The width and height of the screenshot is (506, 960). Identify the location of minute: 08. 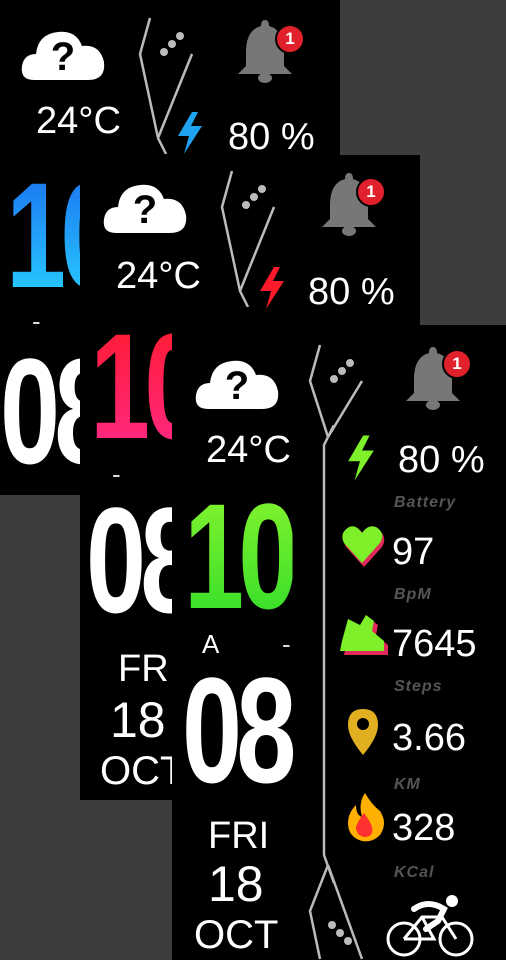
(239, 730).